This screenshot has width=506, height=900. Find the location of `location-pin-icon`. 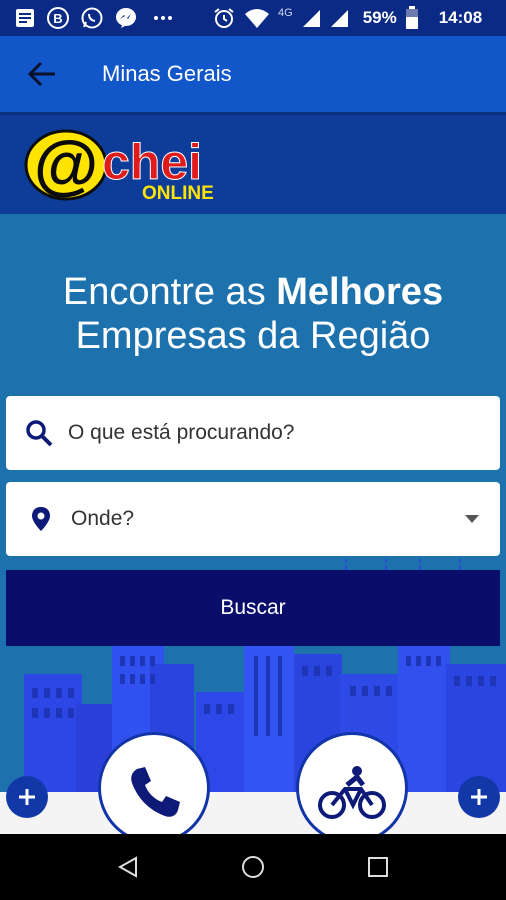

location-pin-icon is located at coordinates (41, 519).